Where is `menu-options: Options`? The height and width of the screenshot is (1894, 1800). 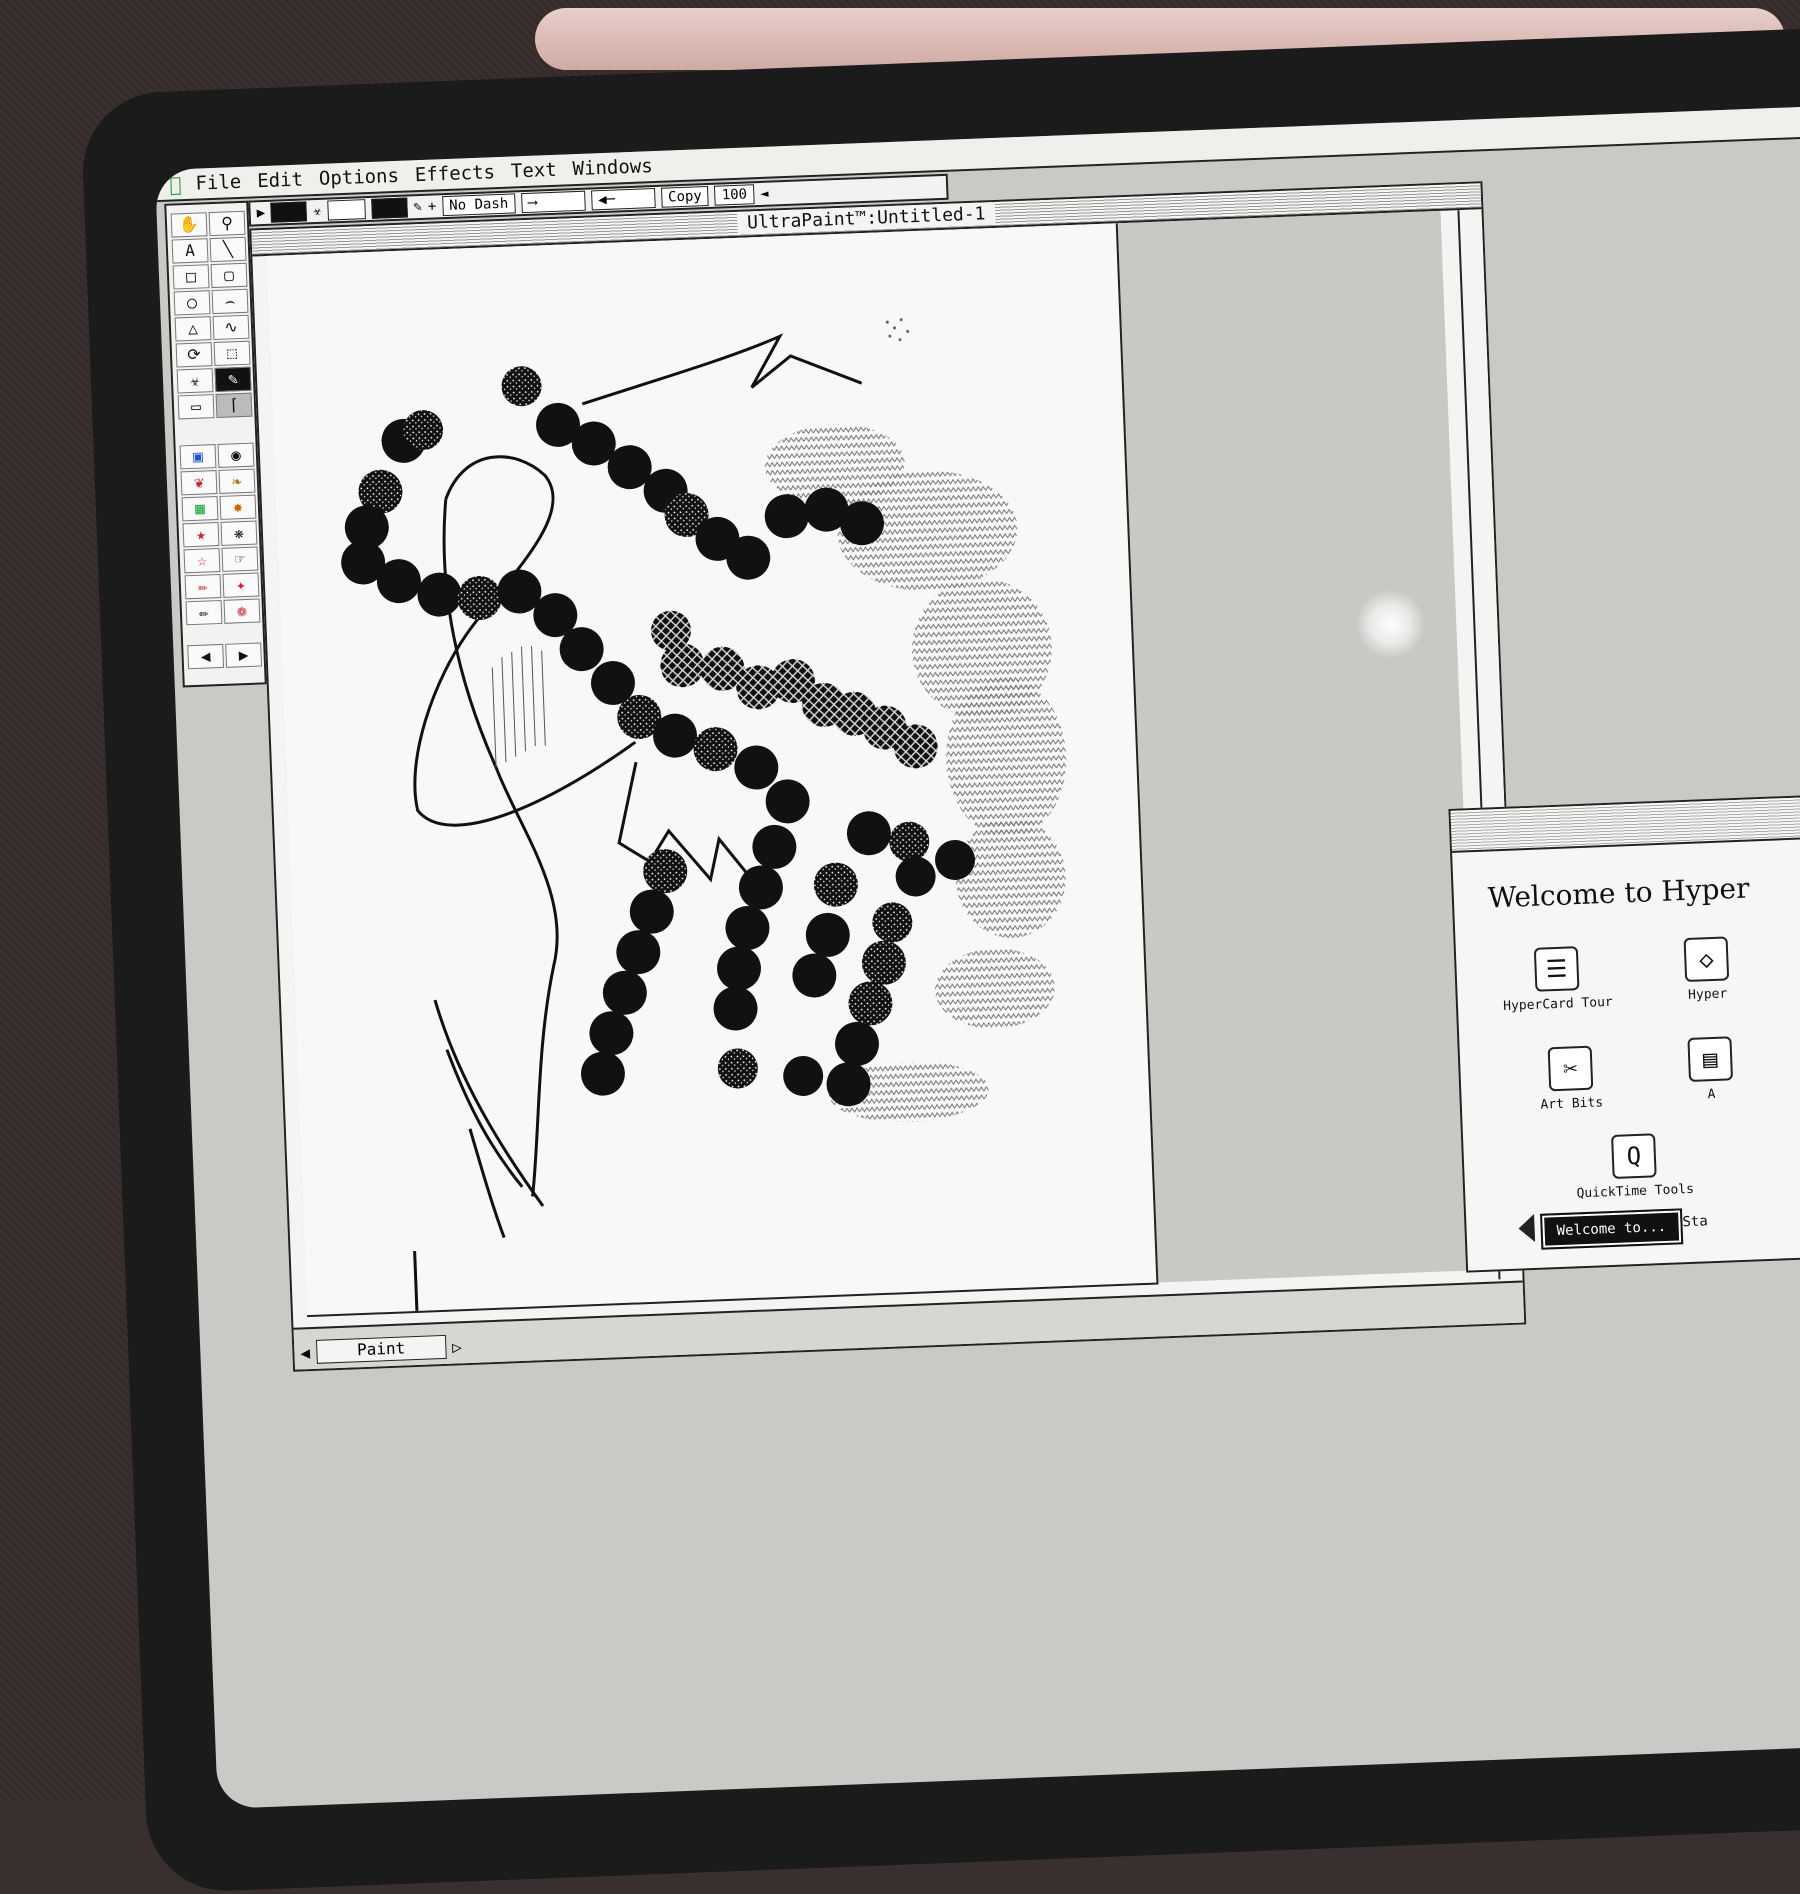
menu-options: Options is located at coordinates (367, 177).